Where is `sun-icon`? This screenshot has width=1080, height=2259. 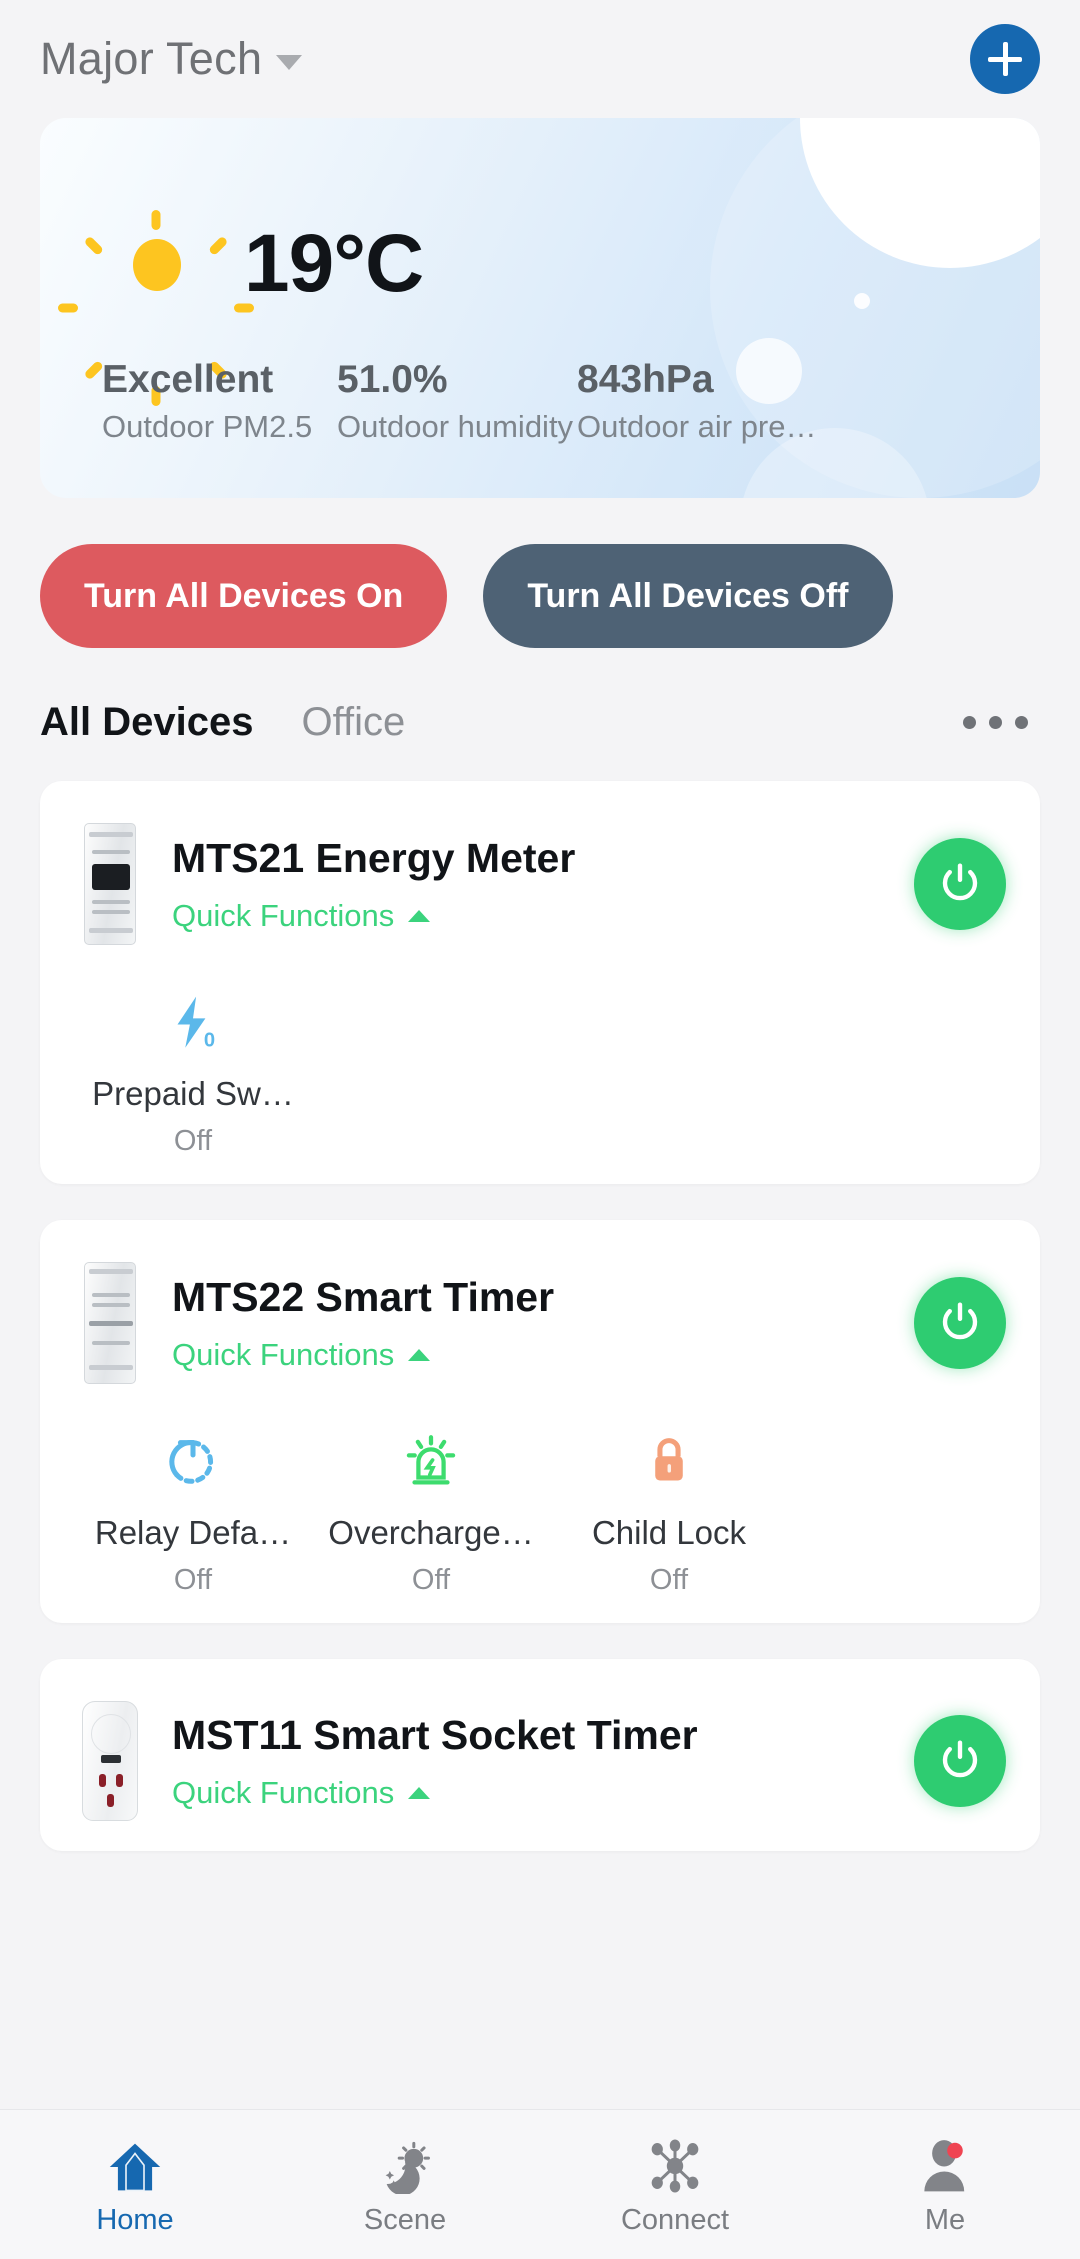
sun-icon is located at coordinates (156, 308).